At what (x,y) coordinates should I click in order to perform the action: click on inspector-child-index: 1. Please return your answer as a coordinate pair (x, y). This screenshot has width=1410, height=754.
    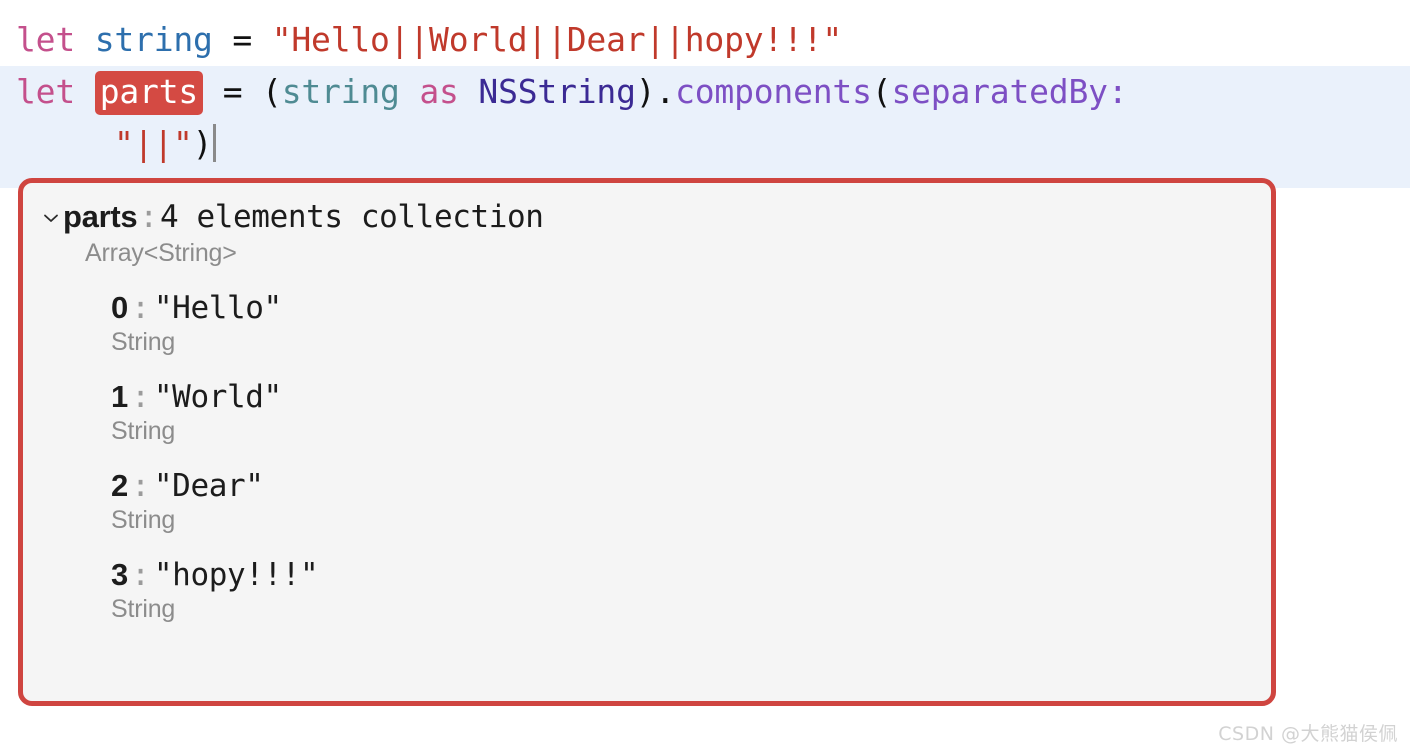
    Looking at the image, I should click on (120, 396).